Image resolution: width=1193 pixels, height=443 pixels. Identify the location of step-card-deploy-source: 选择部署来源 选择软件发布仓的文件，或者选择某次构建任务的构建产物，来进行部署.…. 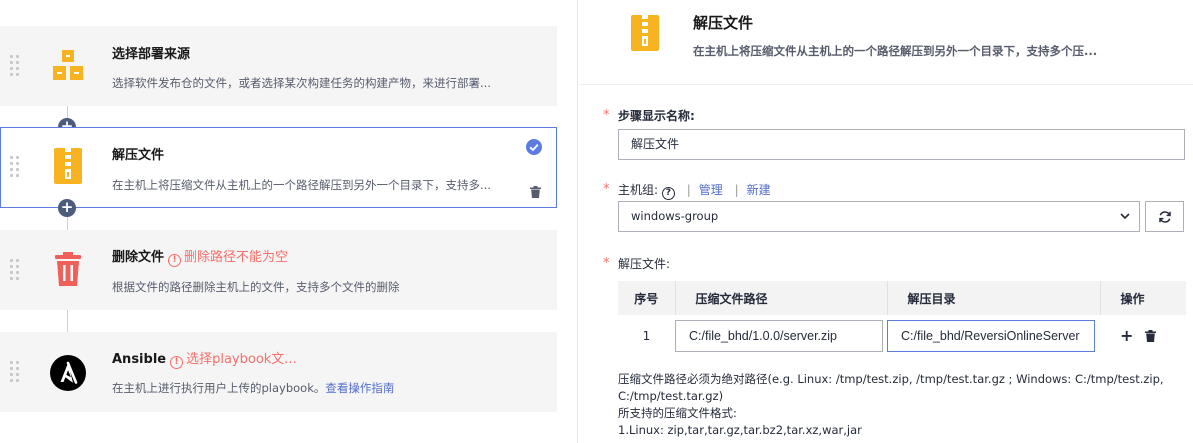
(278, 66).